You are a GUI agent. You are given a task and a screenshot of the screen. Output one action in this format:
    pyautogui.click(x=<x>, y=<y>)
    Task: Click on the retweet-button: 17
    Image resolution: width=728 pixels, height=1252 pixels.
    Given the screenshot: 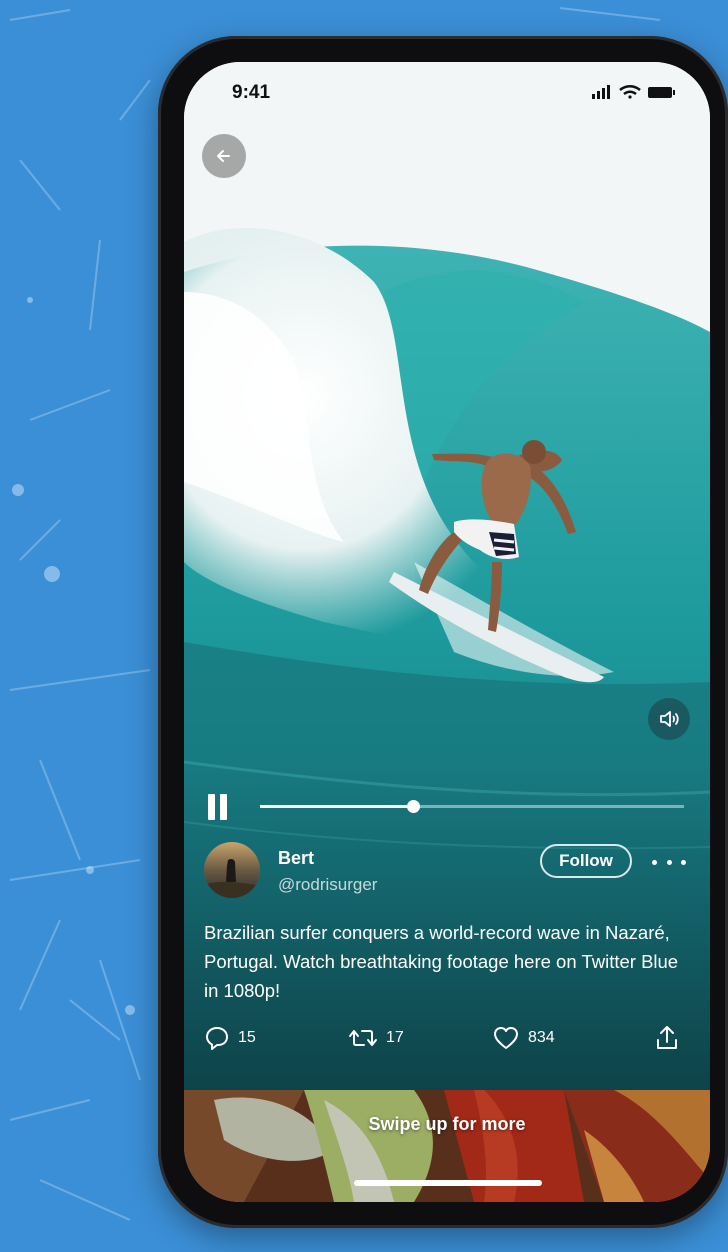 What is the action you would take?
    pyautogui.click(x=376, y=1038)
    